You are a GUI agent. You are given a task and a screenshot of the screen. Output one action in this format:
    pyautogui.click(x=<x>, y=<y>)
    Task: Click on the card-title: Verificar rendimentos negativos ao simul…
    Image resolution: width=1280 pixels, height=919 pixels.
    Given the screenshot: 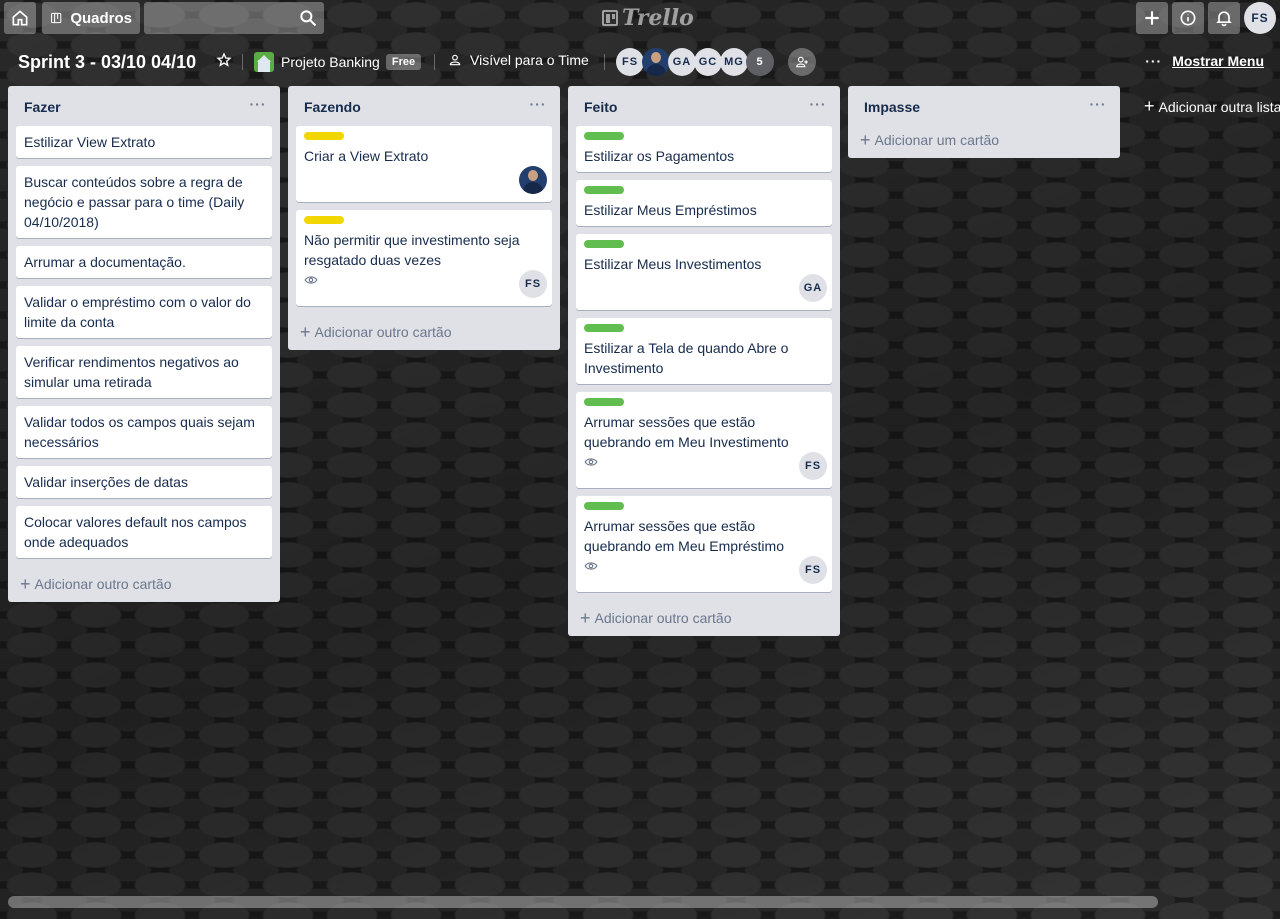 What is the action you would take?
    pyautogui.click(x=131, y=372)
    